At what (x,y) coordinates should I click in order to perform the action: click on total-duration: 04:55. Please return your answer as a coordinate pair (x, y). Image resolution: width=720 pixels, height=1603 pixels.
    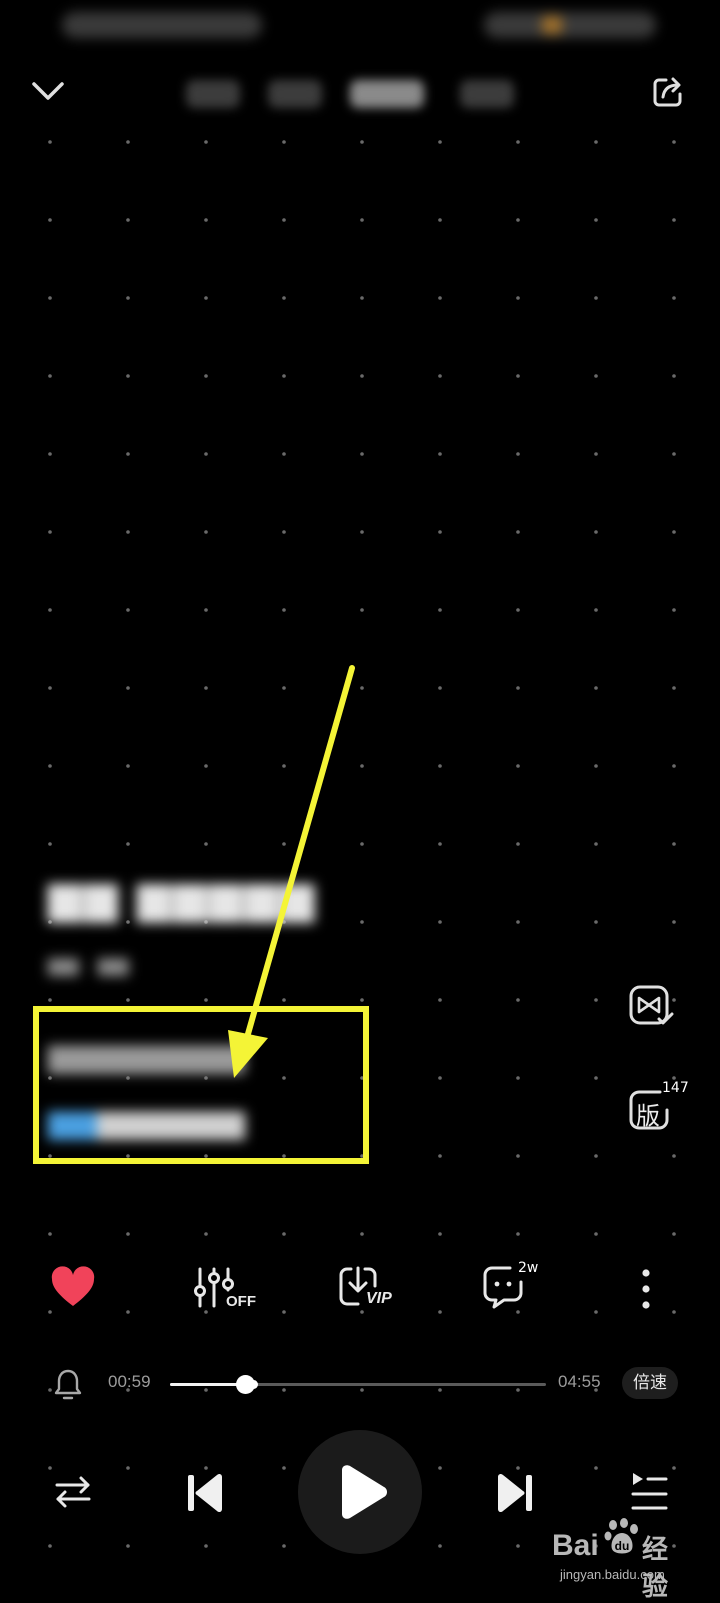
    Looking at the image, I should click on (579, 1381).